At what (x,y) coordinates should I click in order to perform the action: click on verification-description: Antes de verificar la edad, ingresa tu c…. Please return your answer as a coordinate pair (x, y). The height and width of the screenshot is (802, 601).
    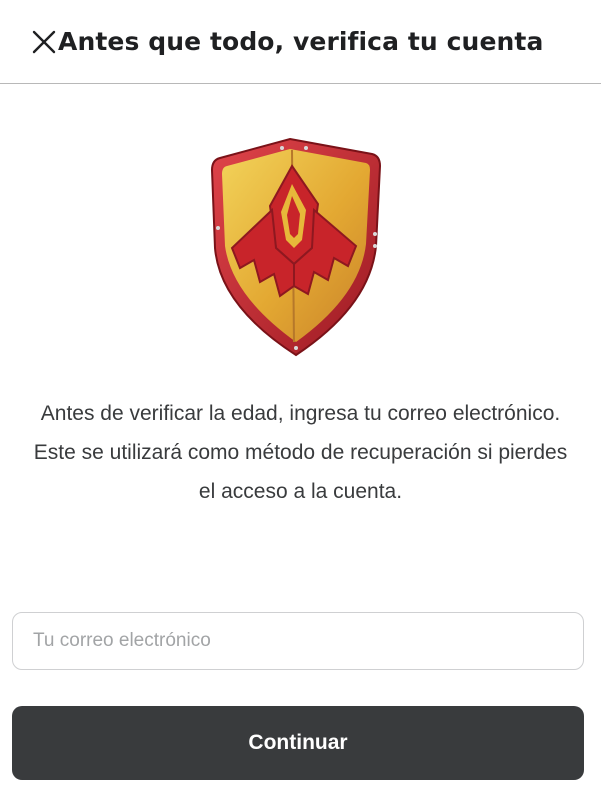
    Looking at the image, I should click on (300, 452).